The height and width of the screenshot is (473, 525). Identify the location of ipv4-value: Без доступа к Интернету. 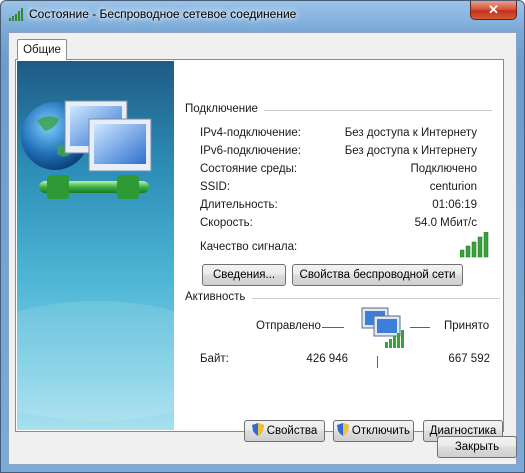
(410, 133).